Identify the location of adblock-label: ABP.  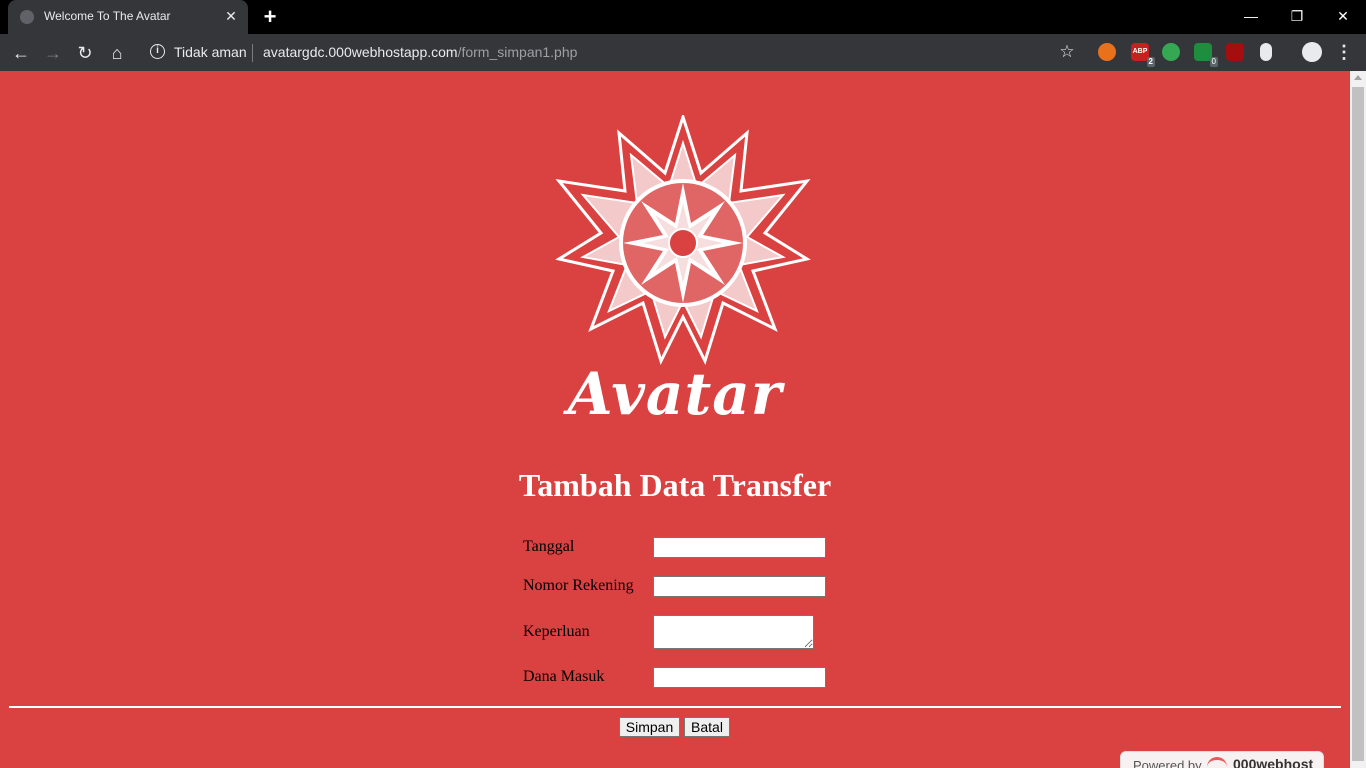
(1140, 51).